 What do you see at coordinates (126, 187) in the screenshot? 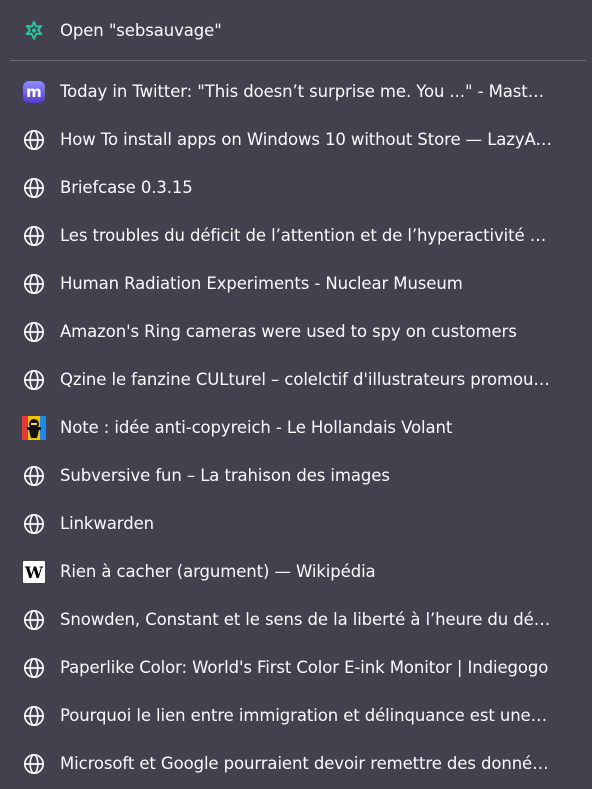
I see `history-item-title: Briefcase 0.3.15` at bounding box center [126, 187].